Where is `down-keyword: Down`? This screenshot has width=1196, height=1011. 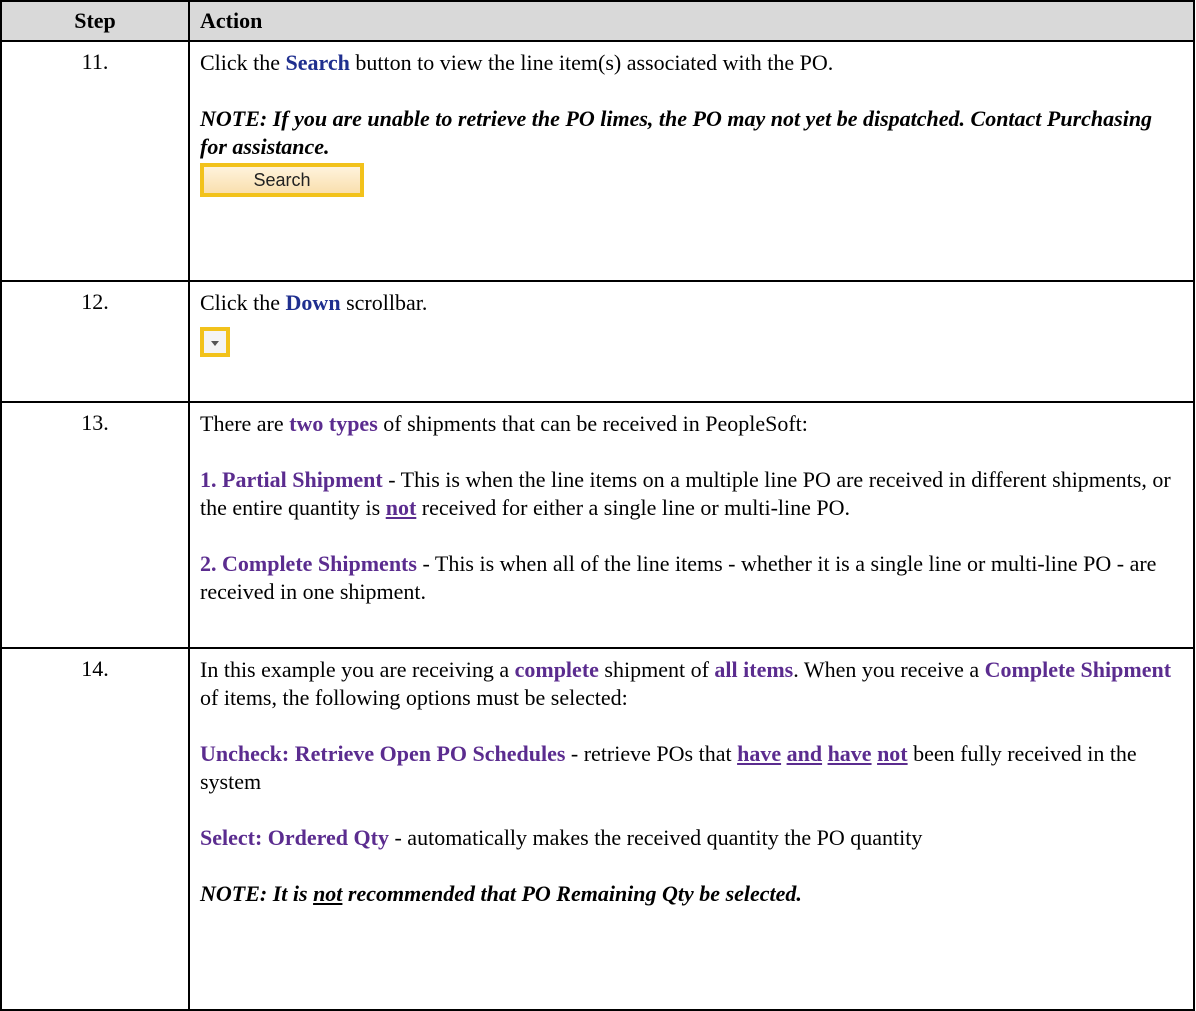
down-keyword: Down is located at coordinates (313, 302).